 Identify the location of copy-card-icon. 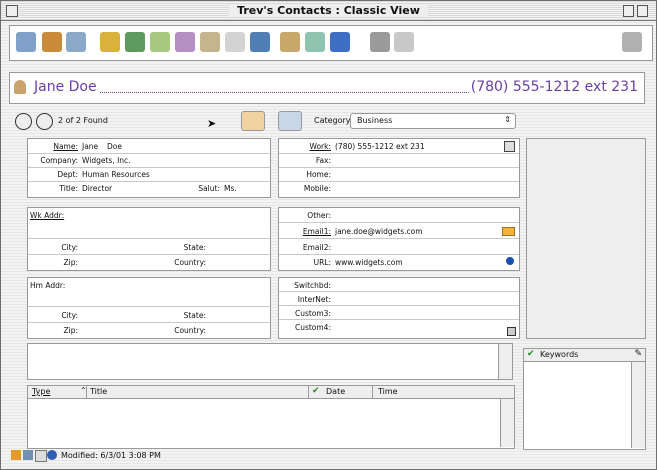
(185, 42).